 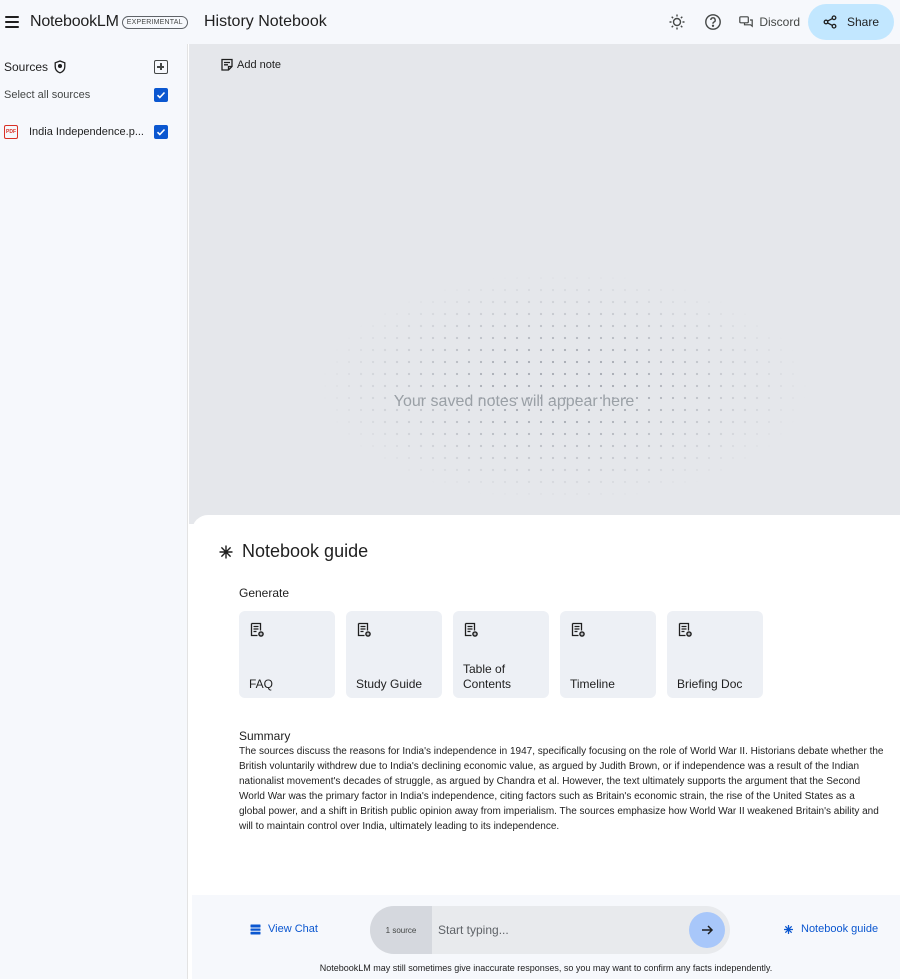 I want to click on share-button: Share, so click(x=851, y=22).